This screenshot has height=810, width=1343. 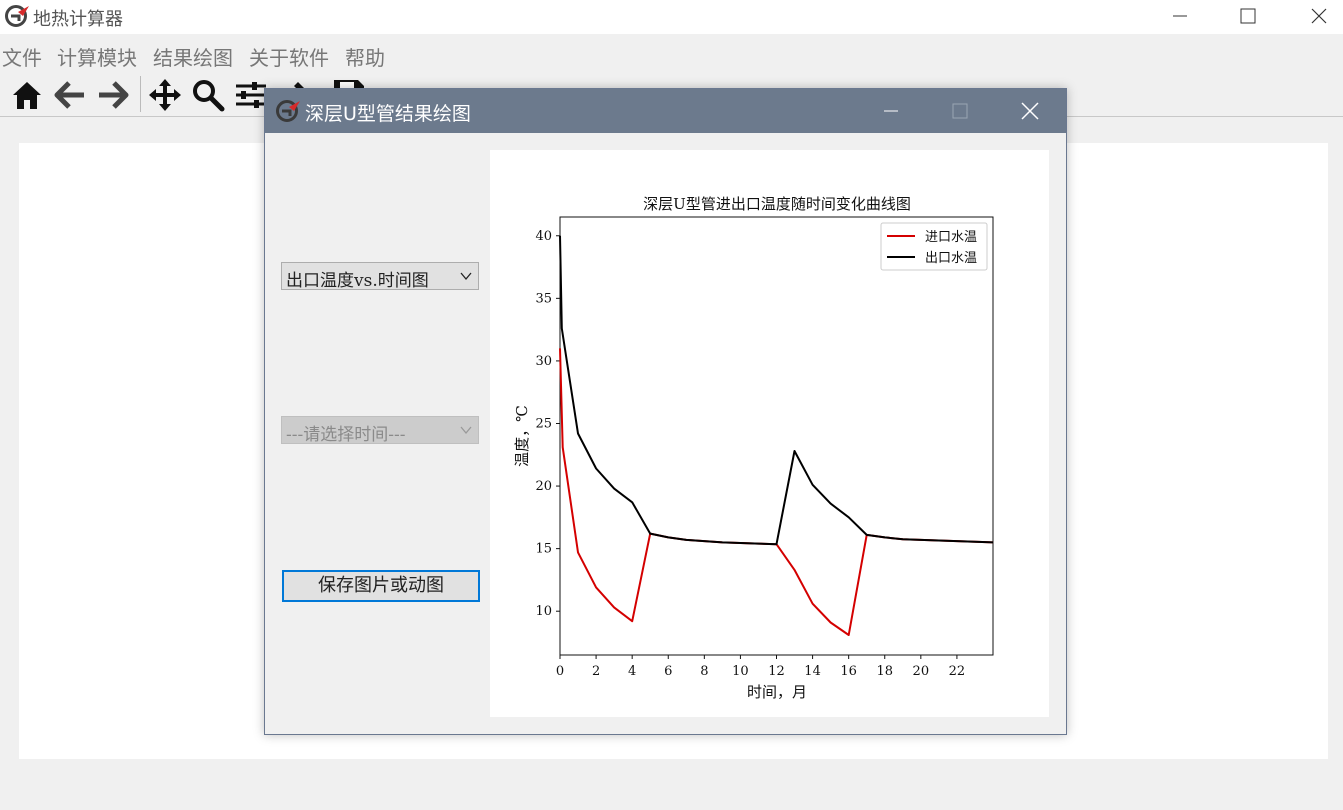 I want to click on x-tick-label: 14, so click(x=812, y=671).